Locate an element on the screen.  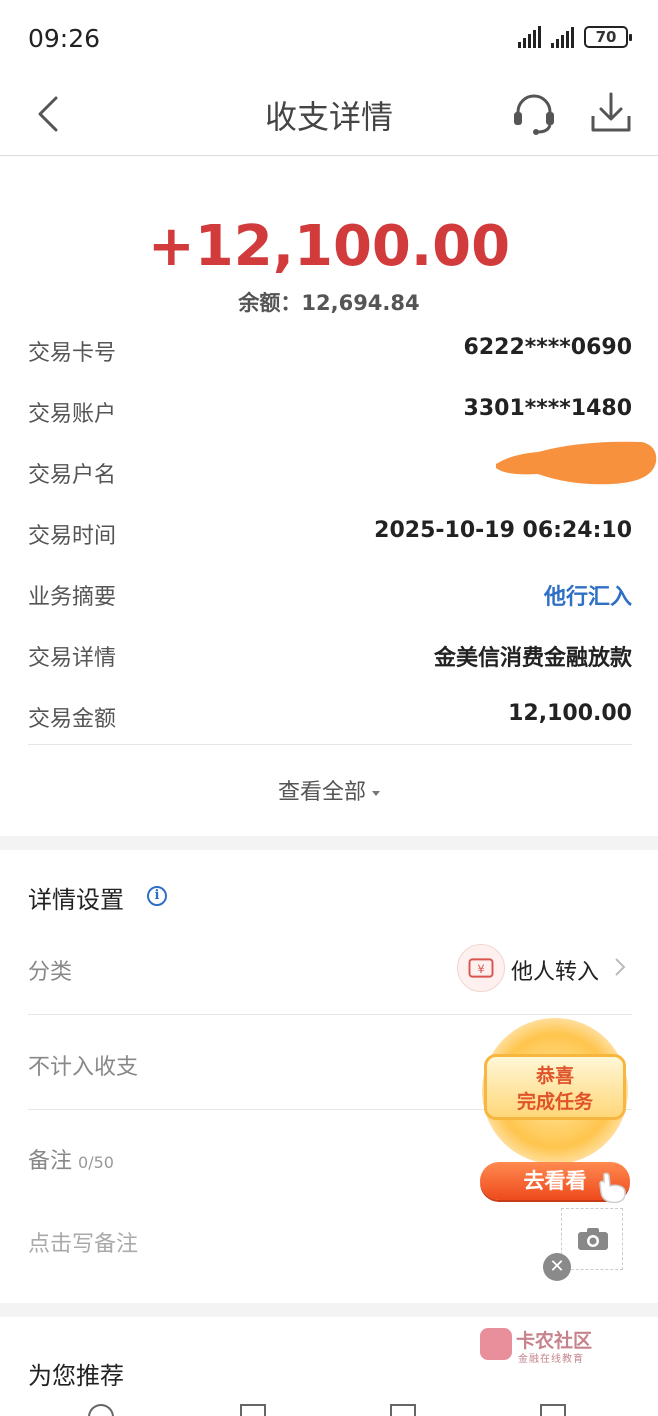
camera-icon is located at coordinates (593, 1239).